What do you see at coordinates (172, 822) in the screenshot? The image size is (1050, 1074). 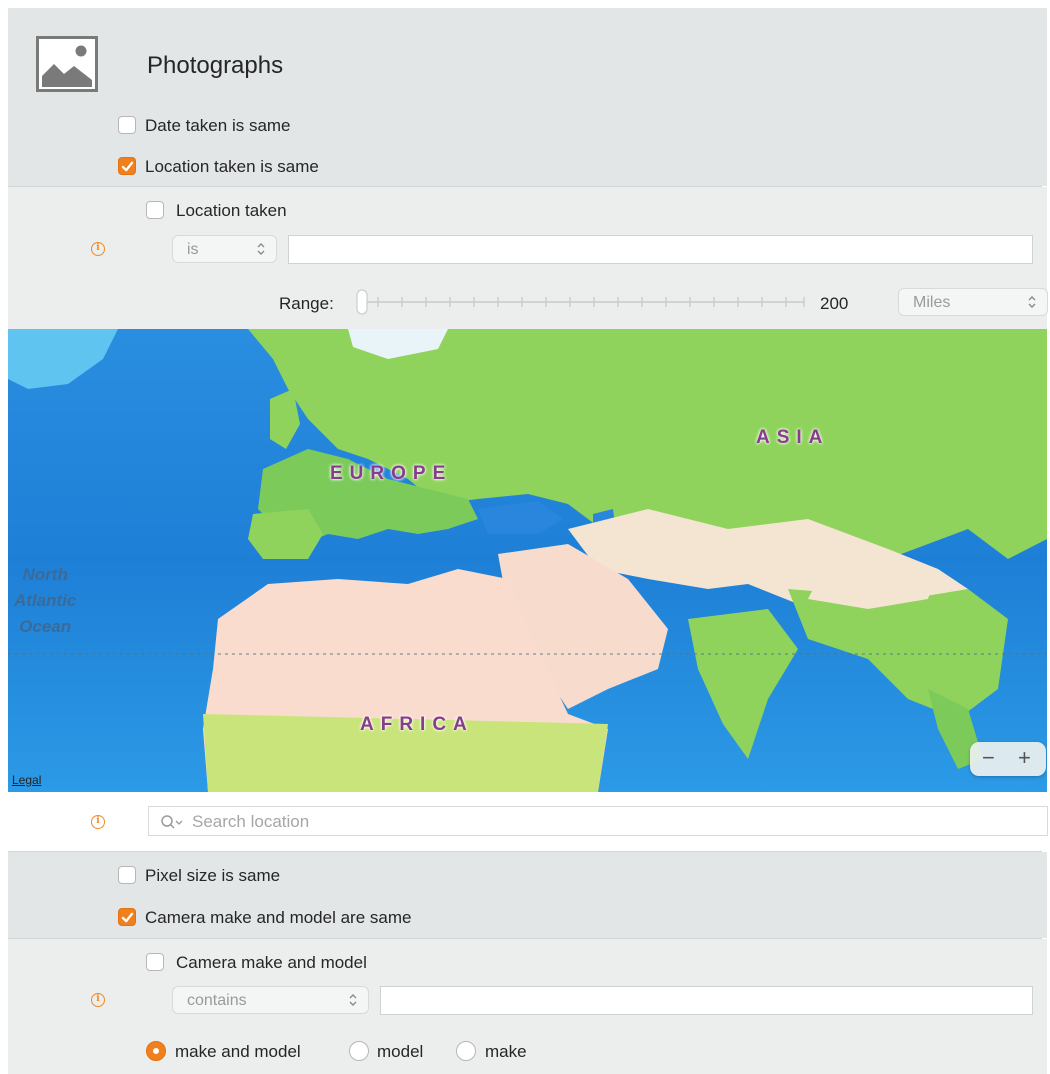 I see `search-icon` at bounding box center [172, 822].